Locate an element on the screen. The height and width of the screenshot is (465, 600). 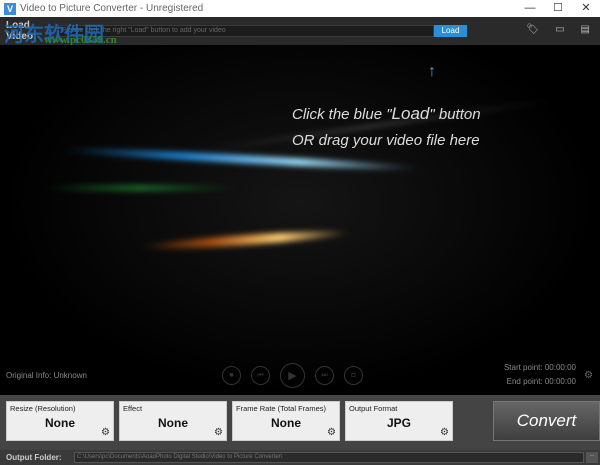
document-icon: ▤ is located at coordinates (585, 29).